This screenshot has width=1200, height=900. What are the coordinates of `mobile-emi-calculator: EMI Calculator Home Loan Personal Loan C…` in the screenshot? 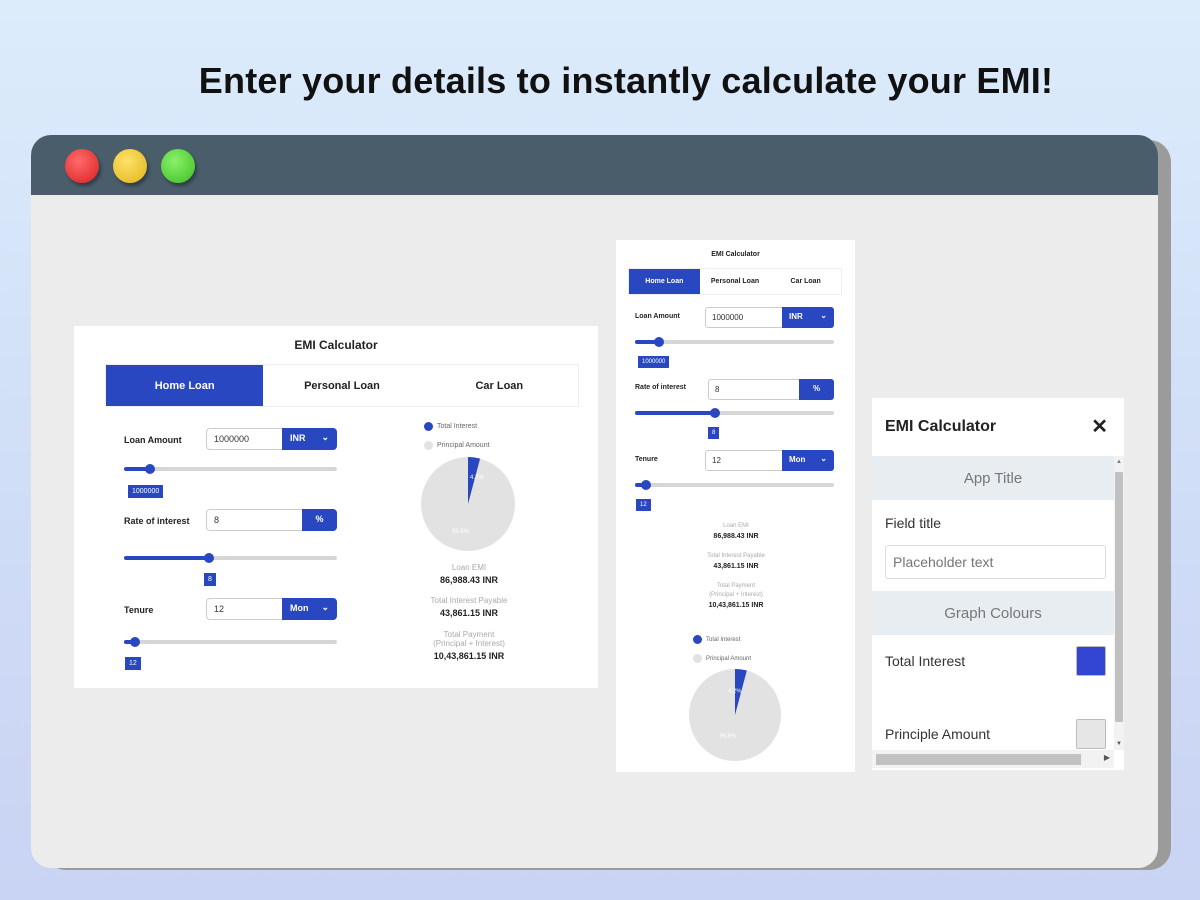 It's located at (735, 506).